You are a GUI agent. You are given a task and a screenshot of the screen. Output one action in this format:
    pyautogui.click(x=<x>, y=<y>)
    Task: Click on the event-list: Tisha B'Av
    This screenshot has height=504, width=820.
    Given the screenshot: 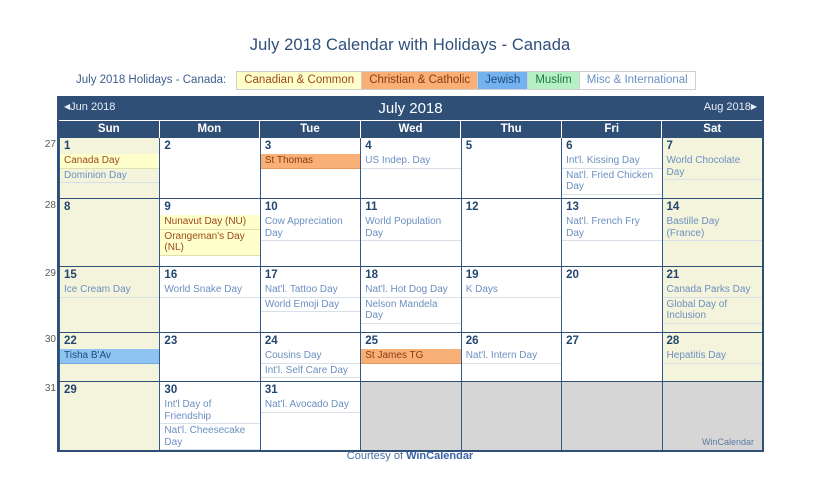 What is the action you would take?
    pyautogui.click(x=110, y=356)
    